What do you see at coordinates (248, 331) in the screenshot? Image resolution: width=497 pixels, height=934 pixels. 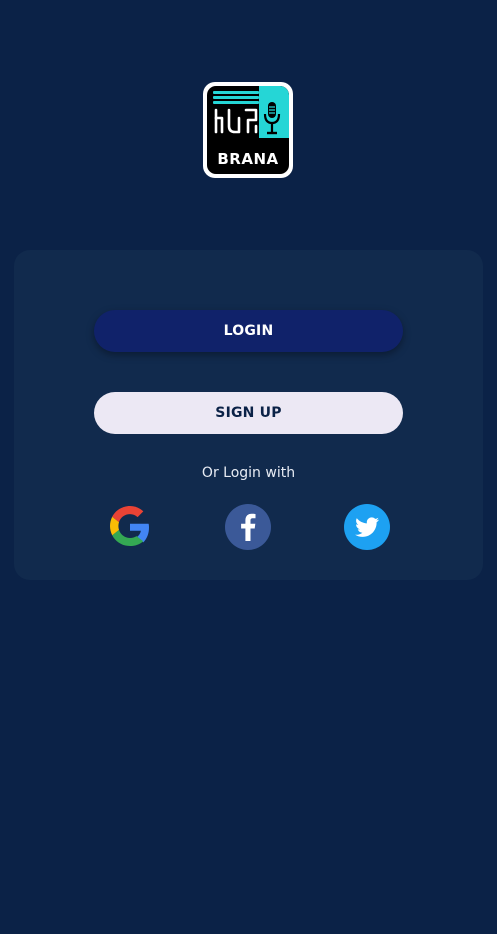 I see `login-button: LOGIN` at bounding box center [248, 331].